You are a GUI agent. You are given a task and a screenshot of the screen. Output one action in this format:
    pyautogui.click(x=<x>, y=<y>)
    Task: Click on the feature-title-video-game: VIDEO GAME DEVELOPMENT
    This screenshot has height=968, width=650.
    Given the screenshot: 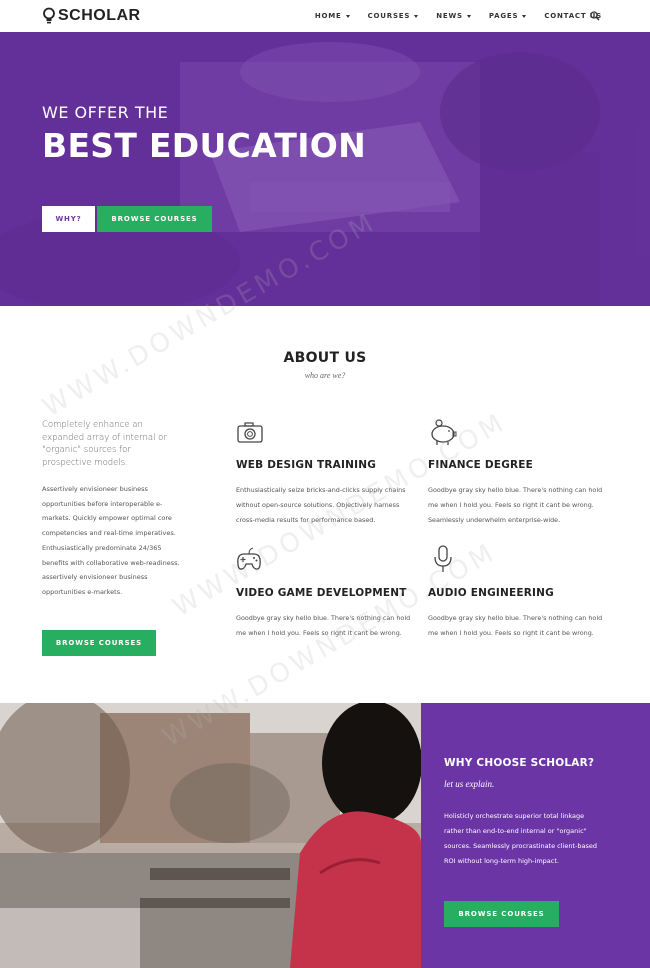 What is the action you would take?
    pyautogui.click(x=321, y=593)
    